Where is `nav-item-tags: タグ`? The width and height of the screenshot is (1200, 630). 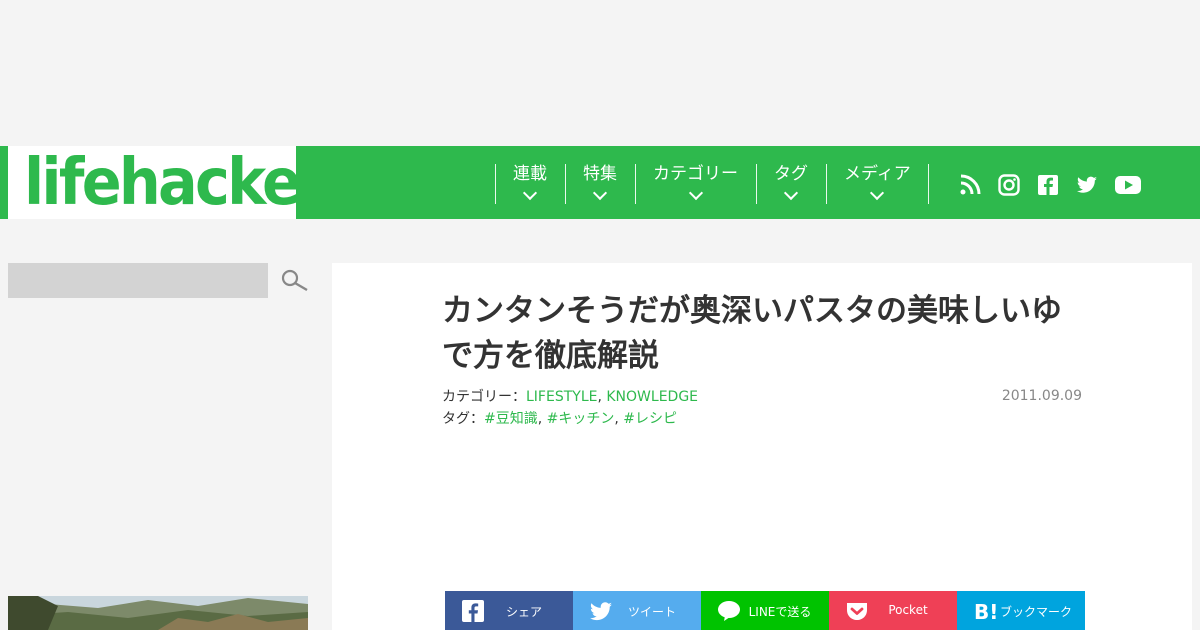 nav-item-tags: タグ is located at coordinates (791, 184).